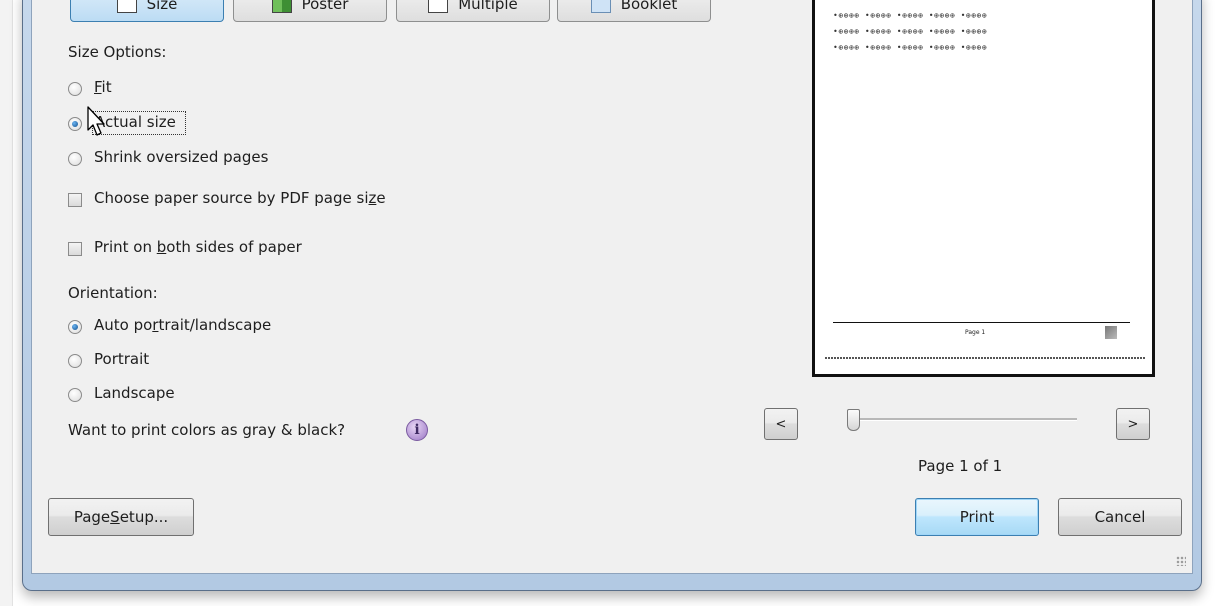 Image resolution: width=1220 pixels, height=606 pixels. I want to click on both-sides-label: Print on both sides of paper, so click(198, 247).